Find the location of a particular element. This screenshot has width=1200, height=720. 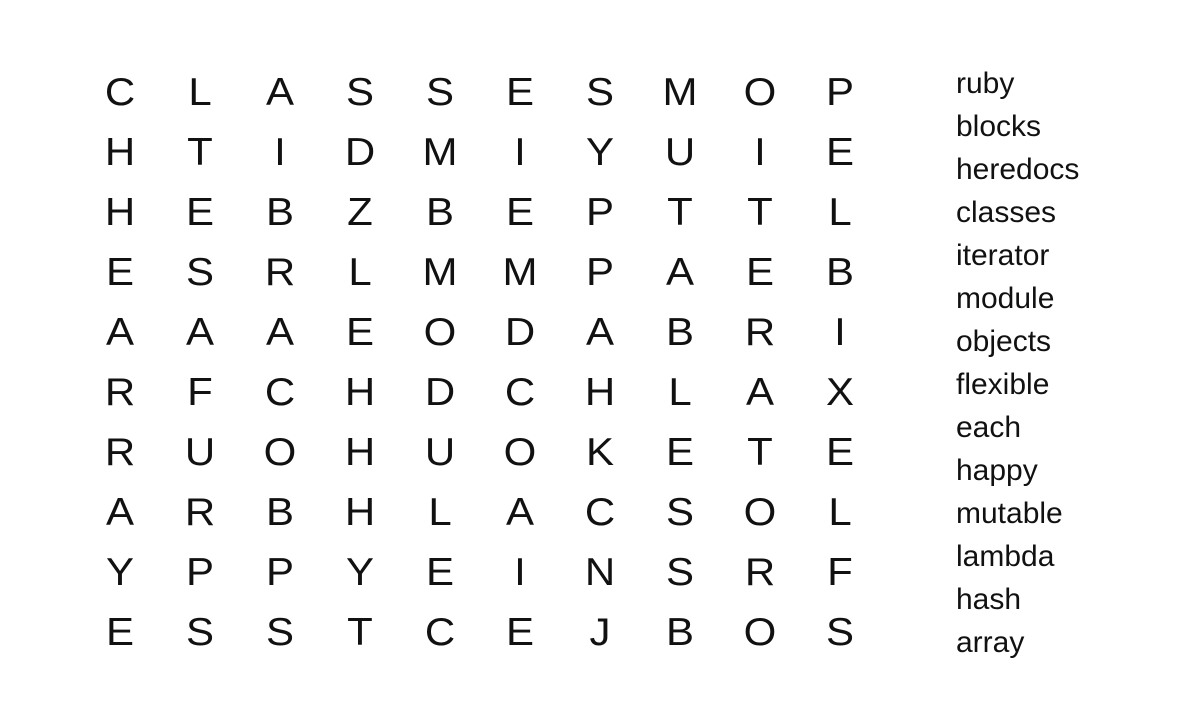

grid-cell-r2-c5: E is located at coordinates (520, 211).